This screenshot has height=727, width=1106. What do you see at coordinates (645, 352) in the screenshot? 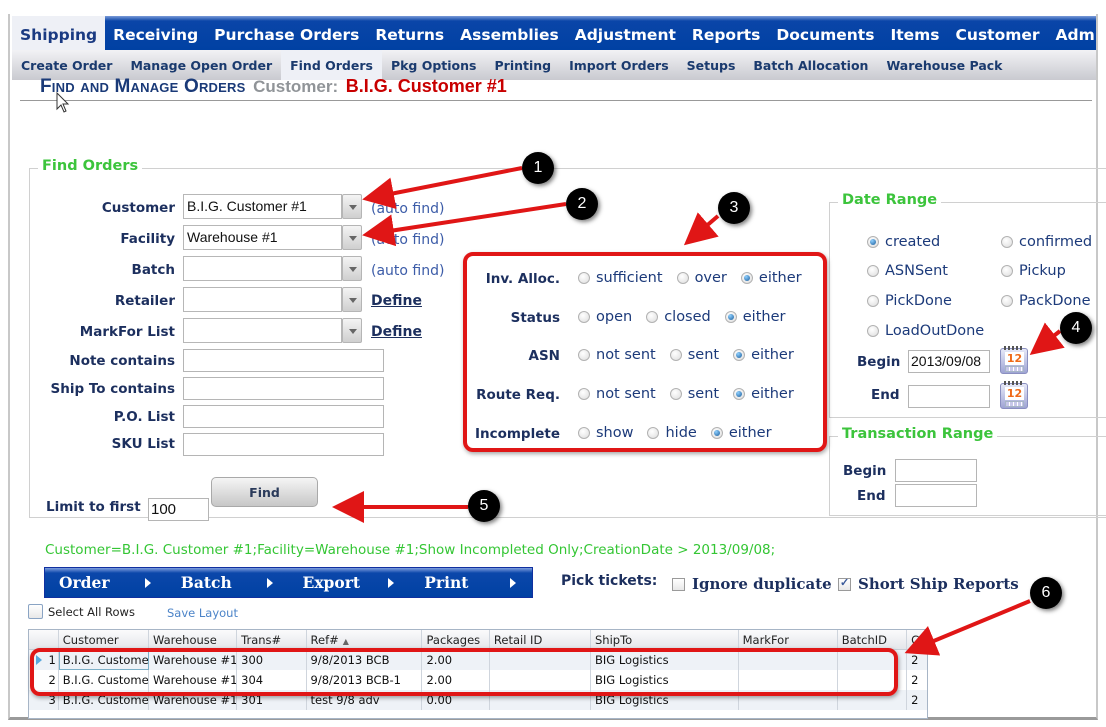
I see `filters-highlight-box` at bounding box center [645, 352].